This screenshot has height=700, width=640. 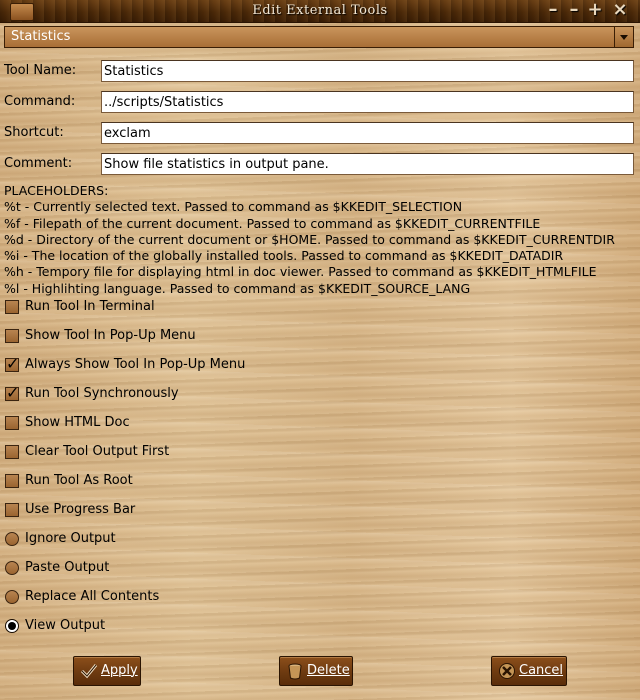 I want to click on close-button: ×, so click(x=620, y=10).